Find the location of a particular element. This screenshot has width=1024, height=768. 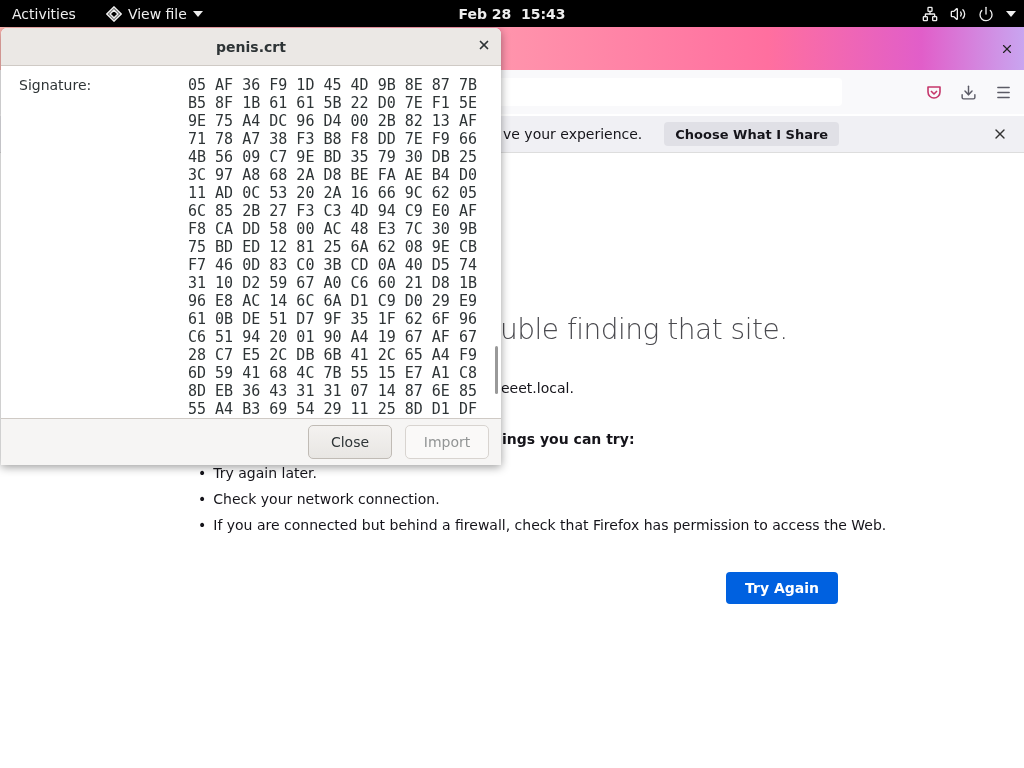

close-button: Close is located at coordinates (350, 442).